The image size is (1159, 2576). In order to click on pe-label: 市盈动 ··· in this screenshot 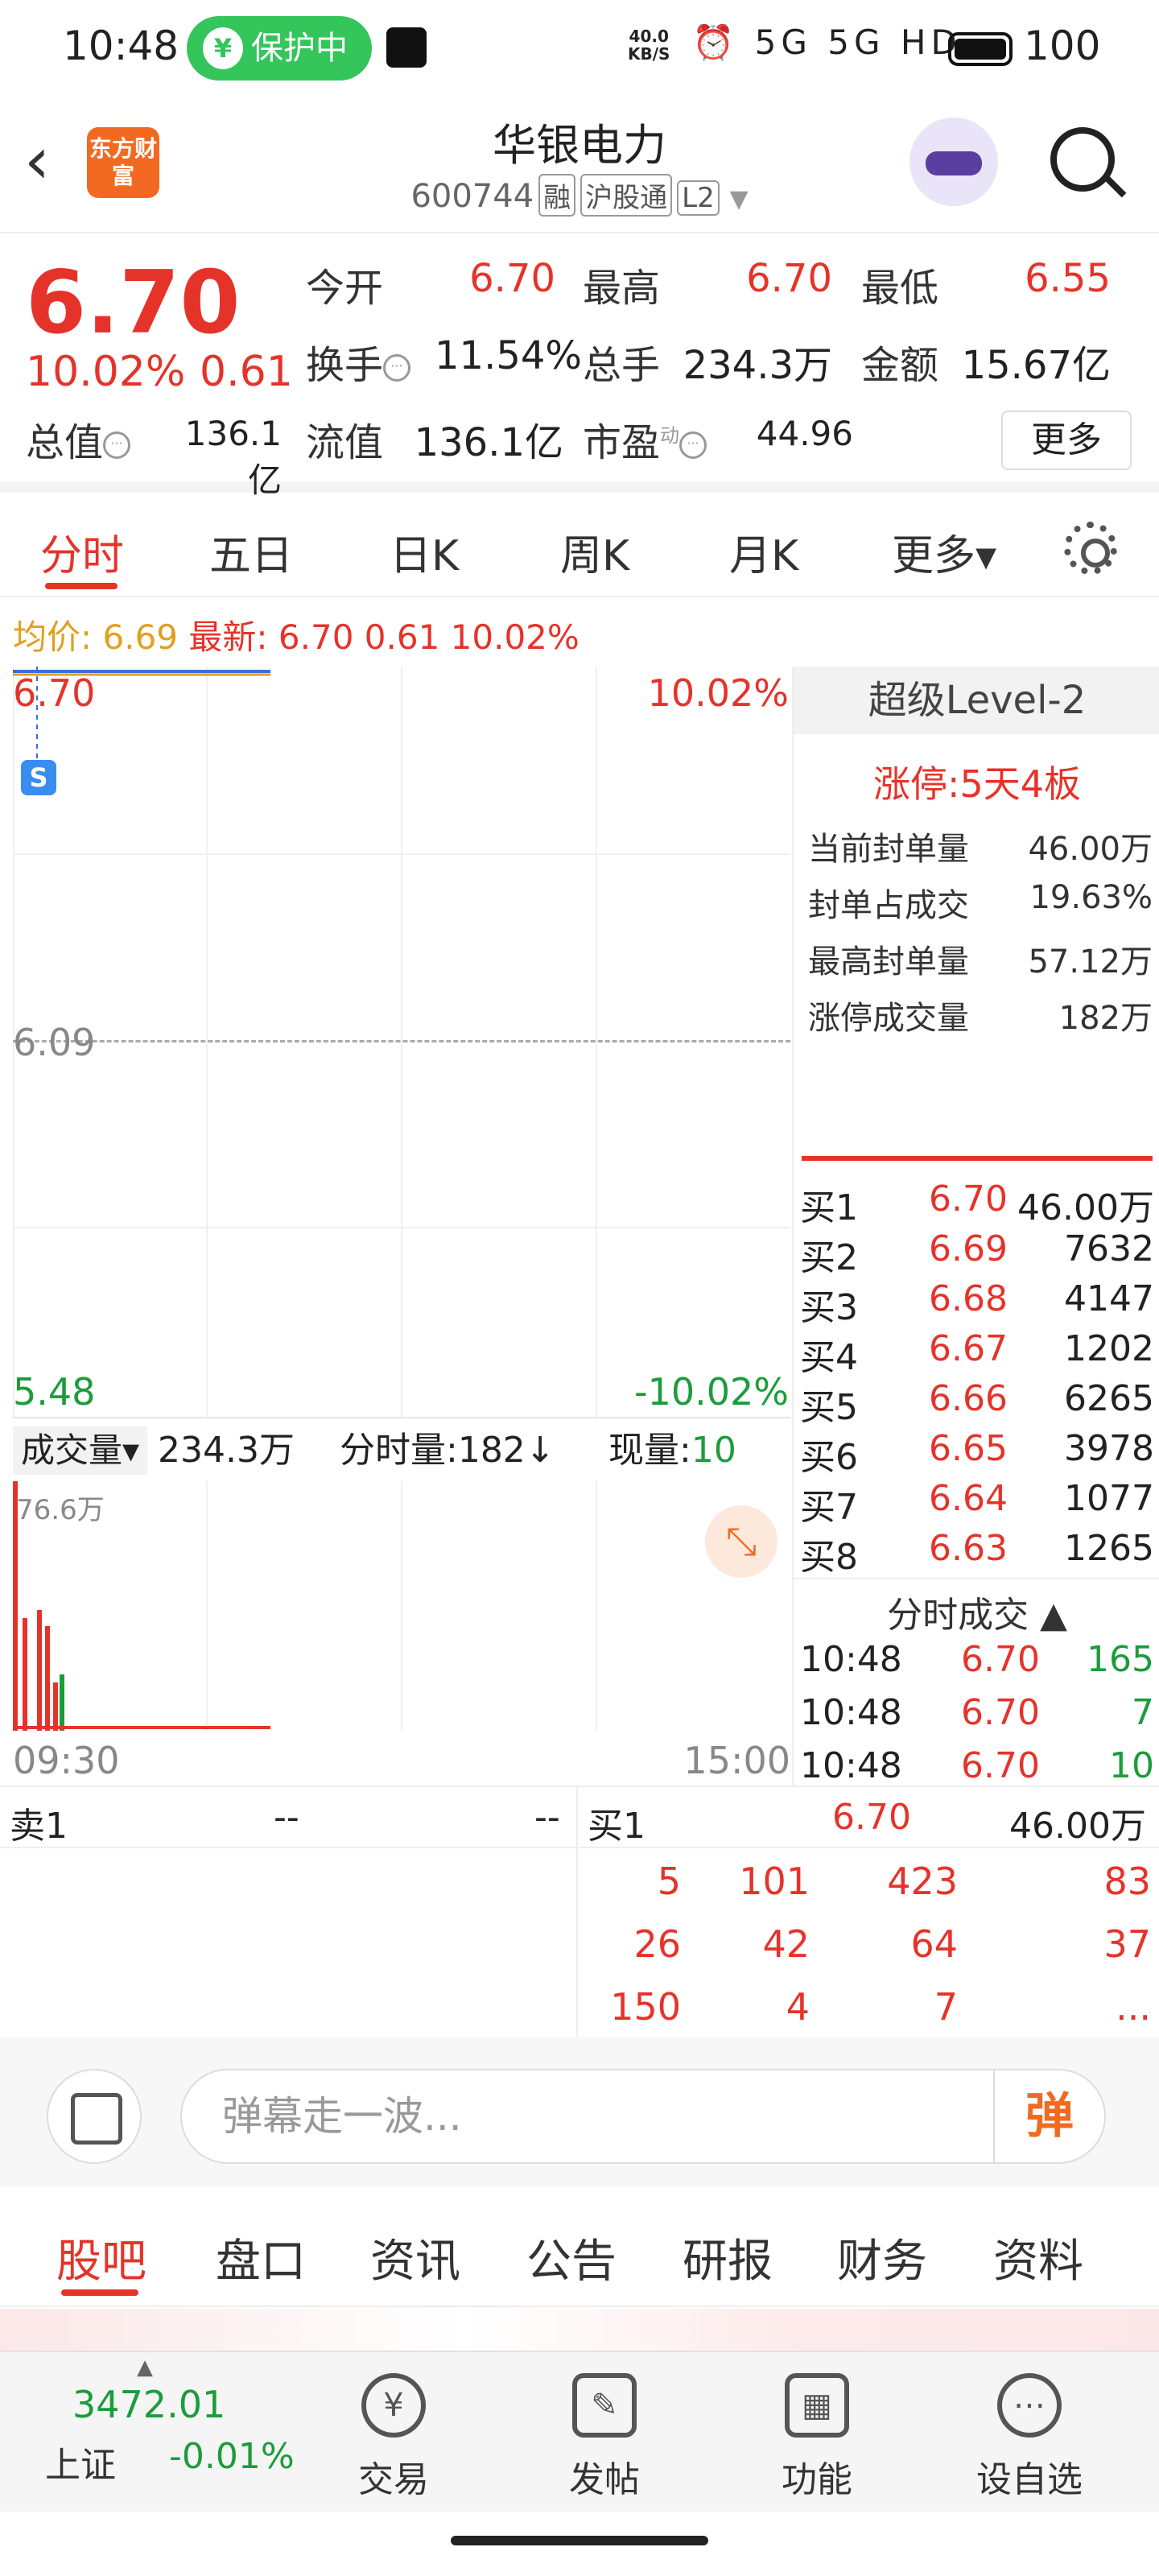, I will do `click(645, 439)`.